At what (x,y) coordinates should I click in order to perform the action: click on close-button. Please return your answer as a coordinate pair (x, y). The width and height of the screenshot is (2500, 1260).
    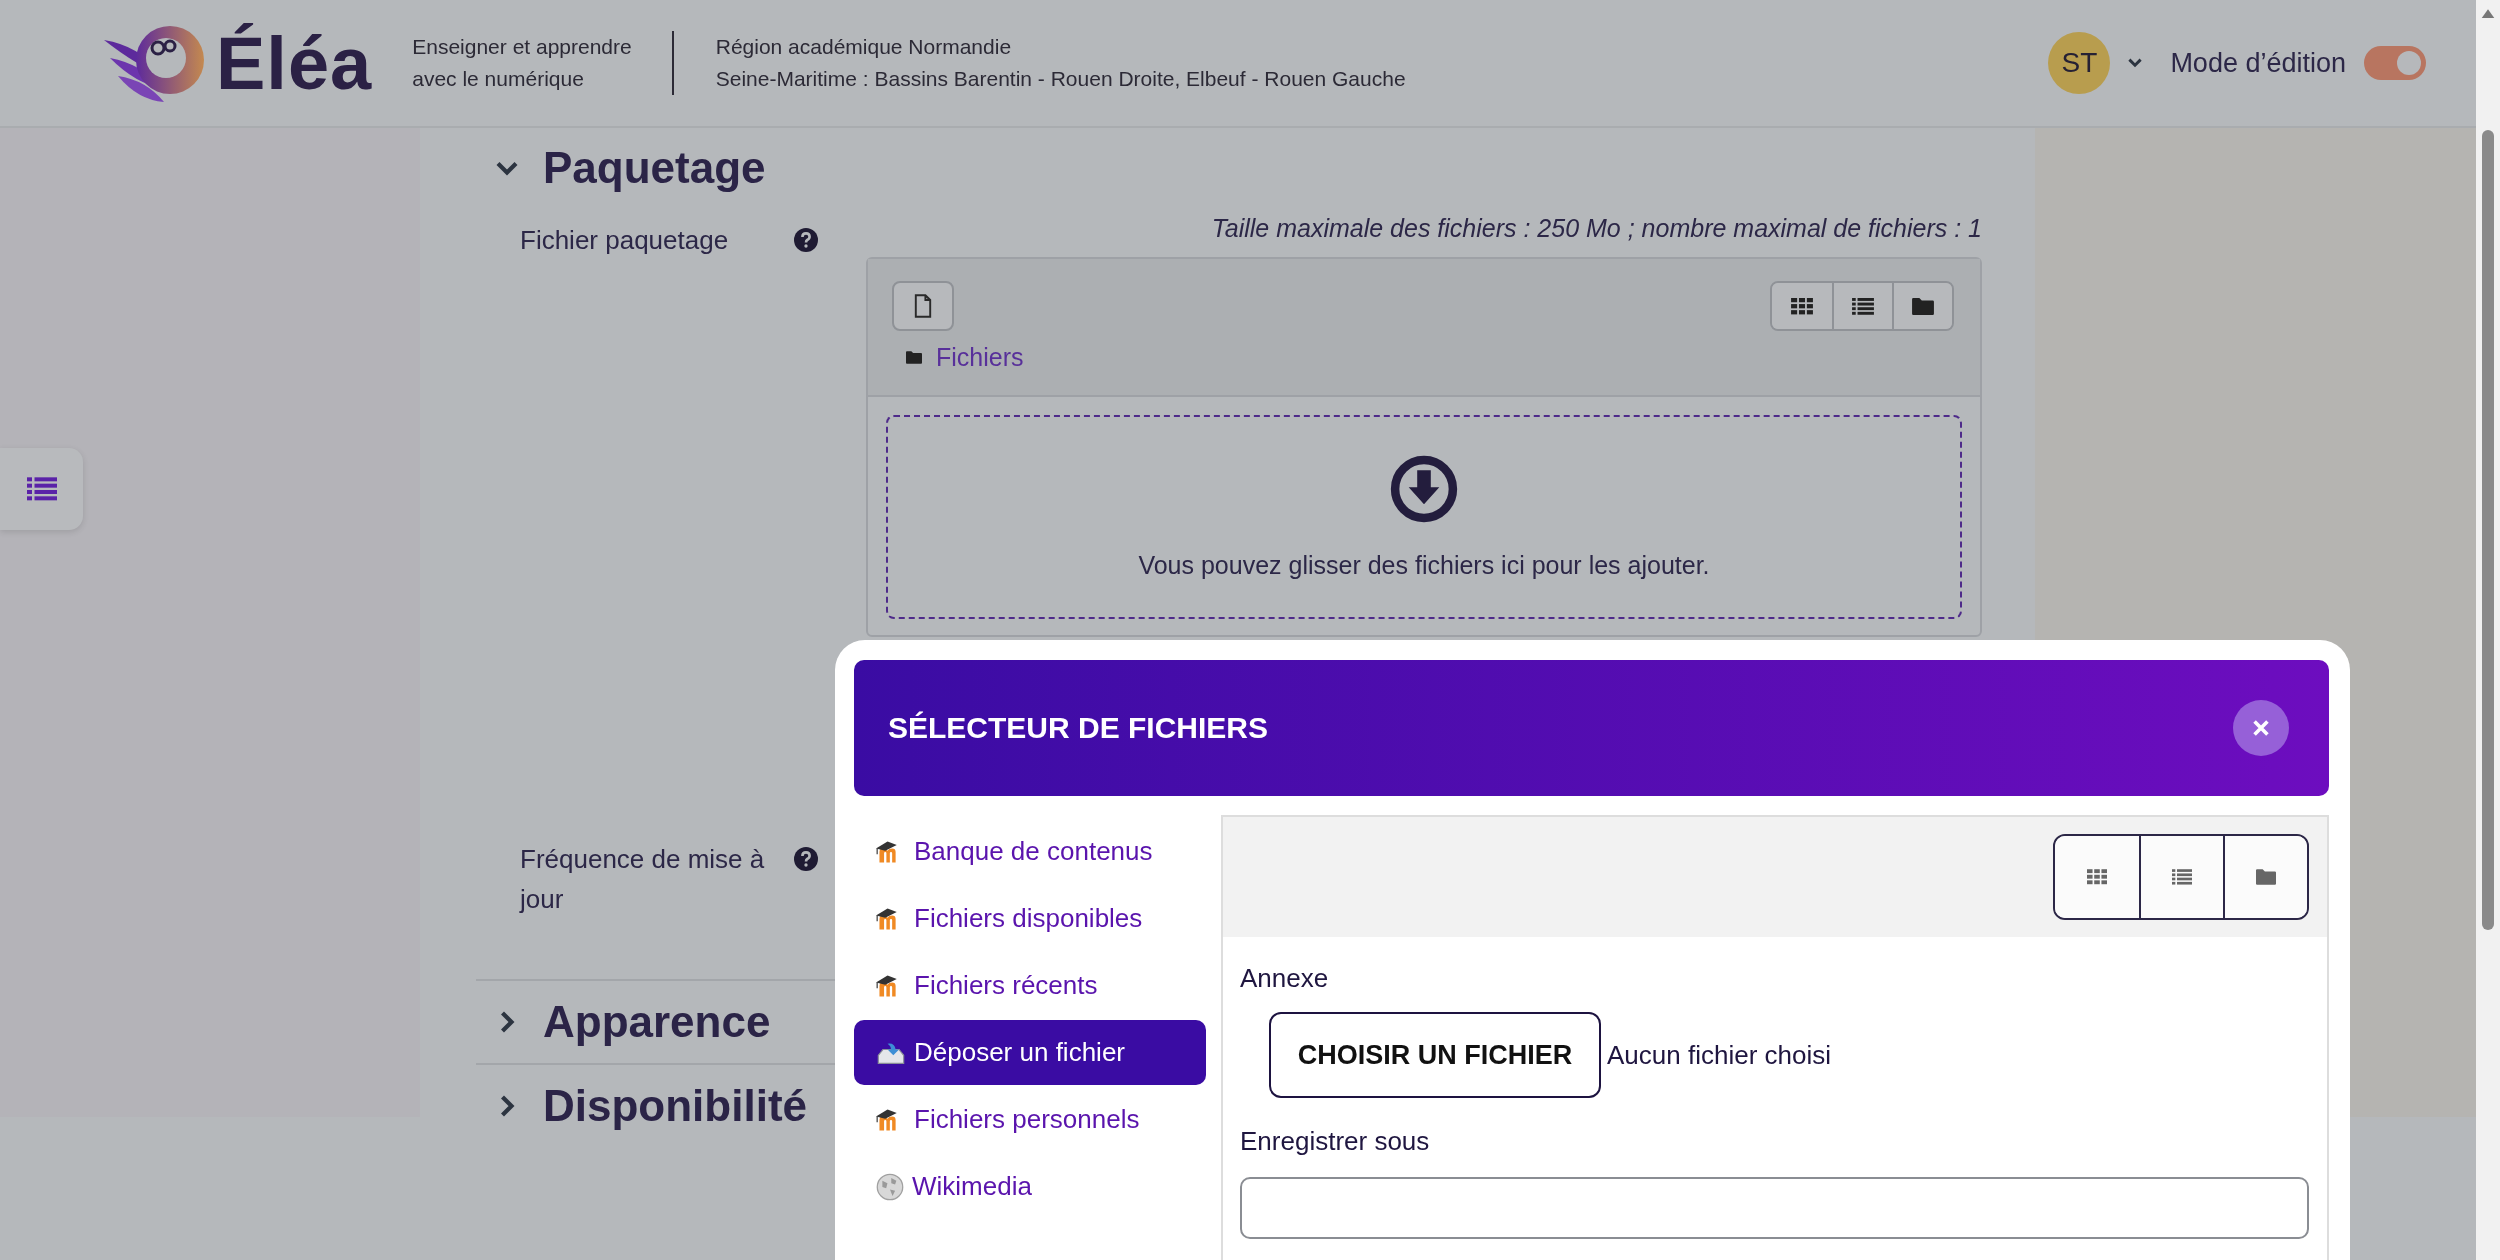
    Looking at the image, I should click on (2261, 728).